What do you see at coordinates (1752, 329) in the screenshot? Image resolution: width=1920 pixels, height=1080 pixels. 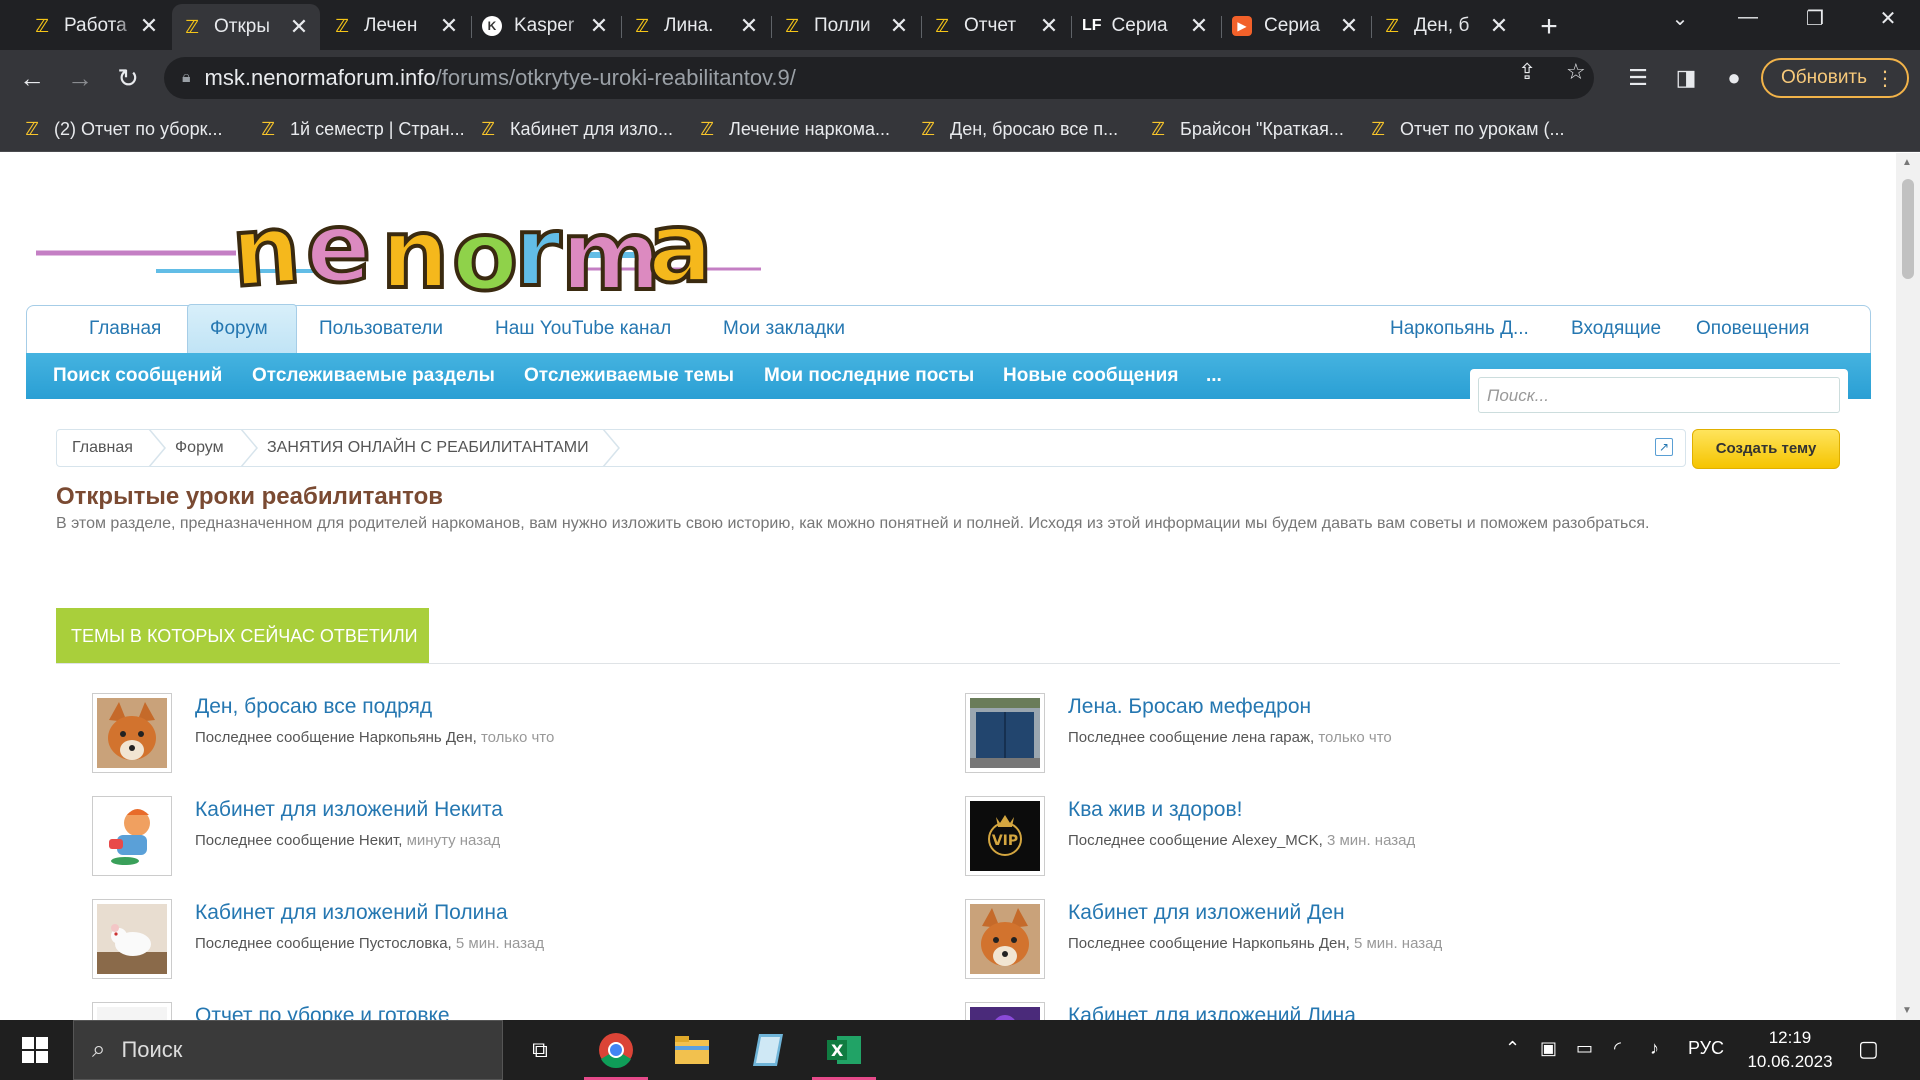 I see `nav-alerts: Оповещения` at bounding box center [1752, 329].